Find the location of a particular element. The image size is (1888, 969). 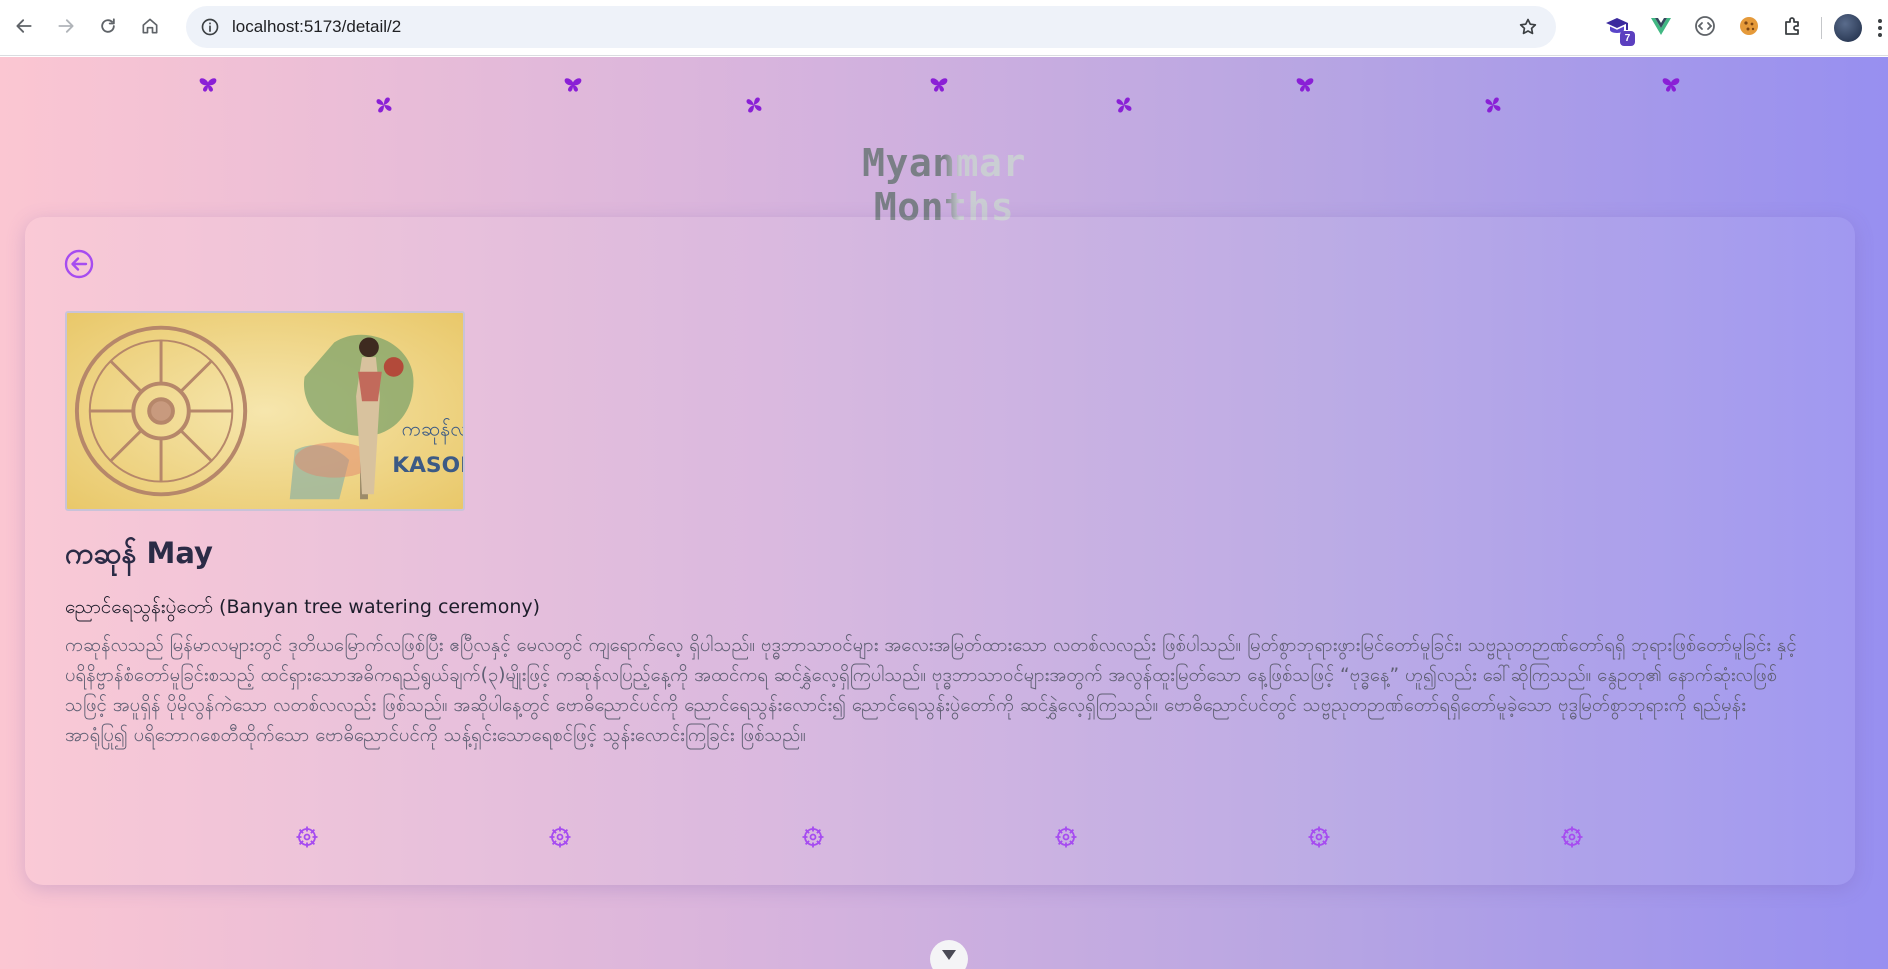

arrow-right-icon is located at coordinates (66, 28).